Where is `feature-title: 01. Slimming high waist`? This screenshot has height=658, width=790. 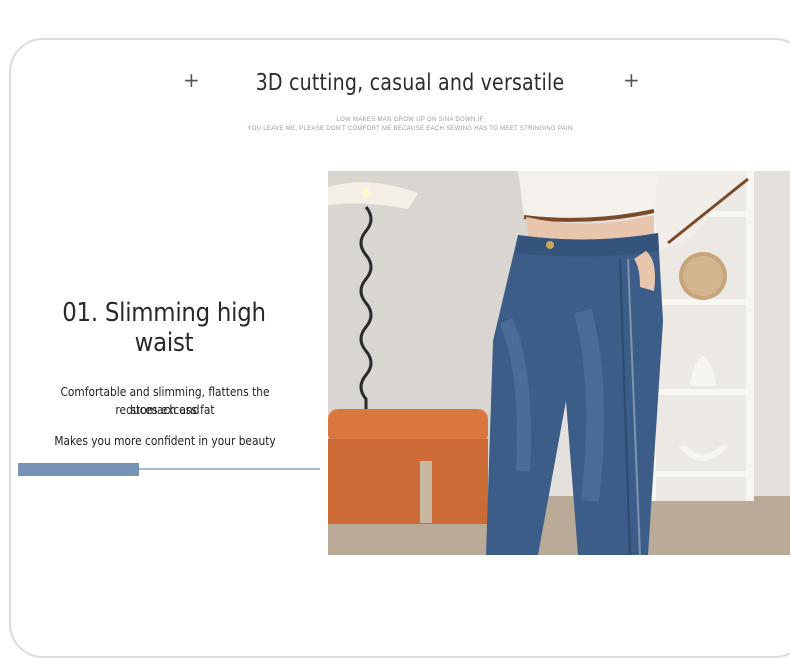
feature-title: 01. Slimming high waist is located at coordinates (164, 328).